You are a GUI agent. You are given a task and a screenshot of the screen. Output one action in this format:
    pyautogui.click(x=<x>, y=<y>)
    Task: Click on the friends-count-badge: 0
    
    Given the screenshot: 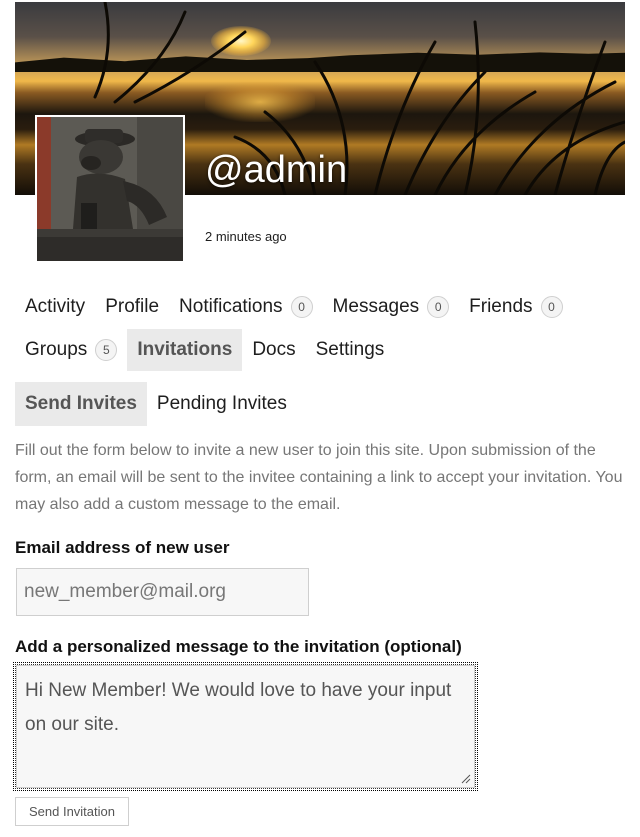 What is the action you would take?
    pyautogui.click(x=551, y=307)
    